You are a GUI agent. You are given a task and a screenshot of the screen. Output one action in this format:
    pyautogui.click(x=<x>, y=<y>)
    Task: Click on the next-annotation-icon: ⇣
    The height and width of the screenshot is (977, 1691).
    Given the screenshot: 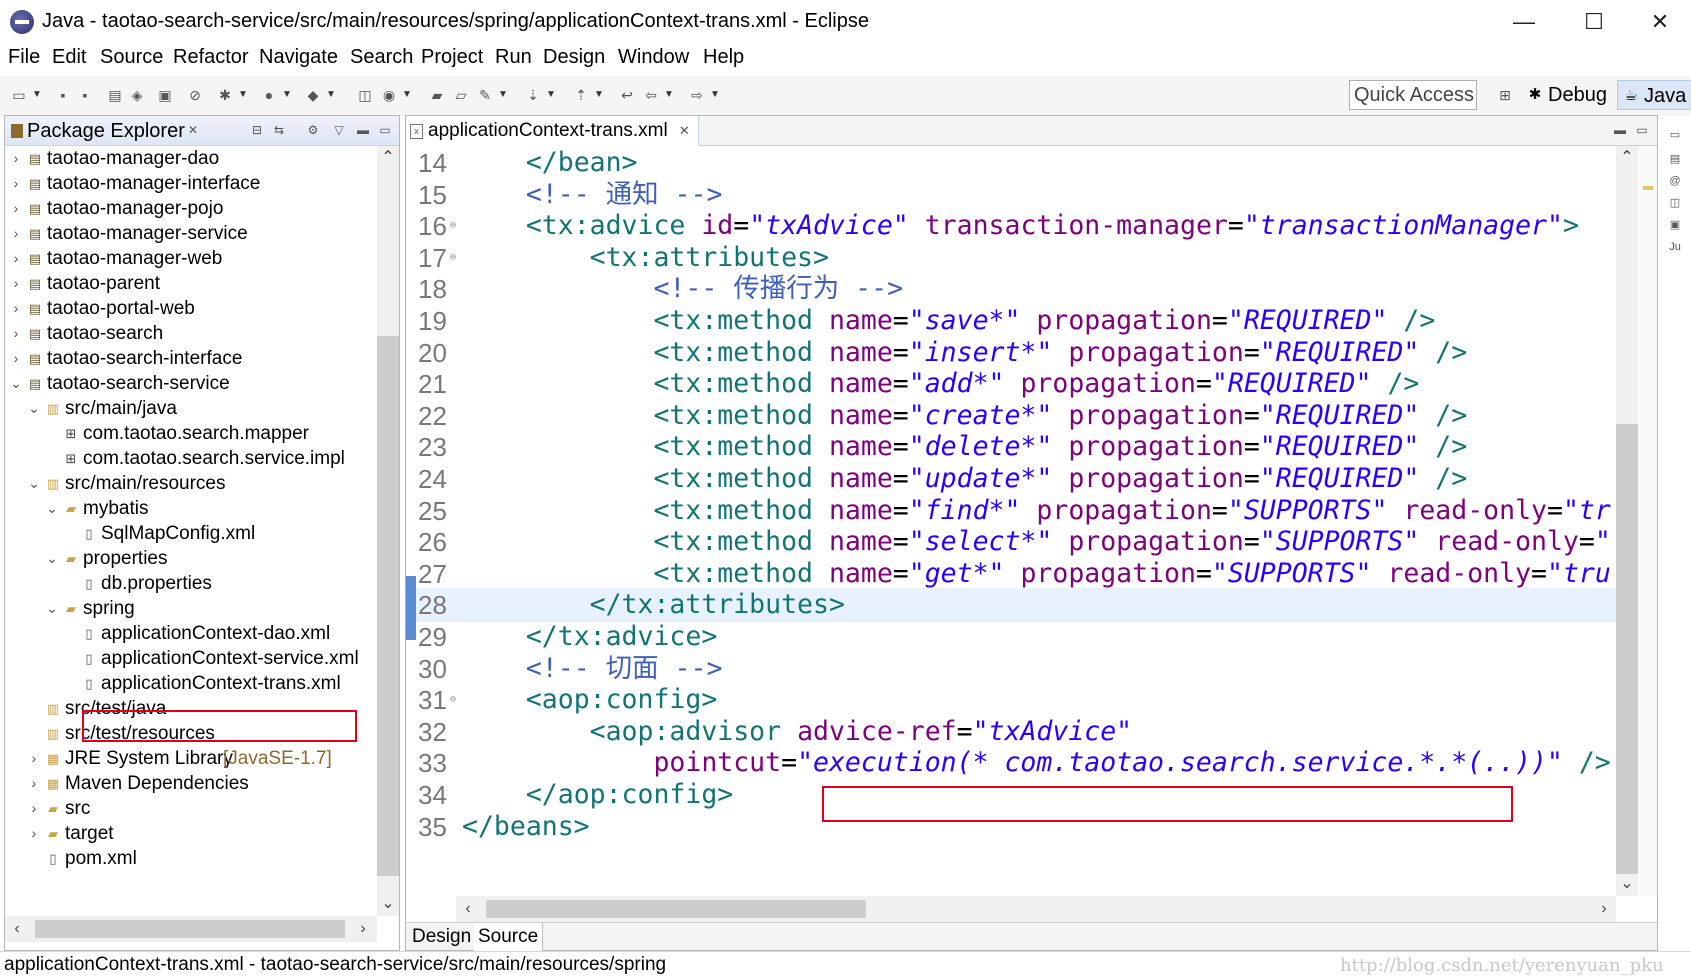 What is the action you would take?
    pyautogui.click(x=533, y=95)
    